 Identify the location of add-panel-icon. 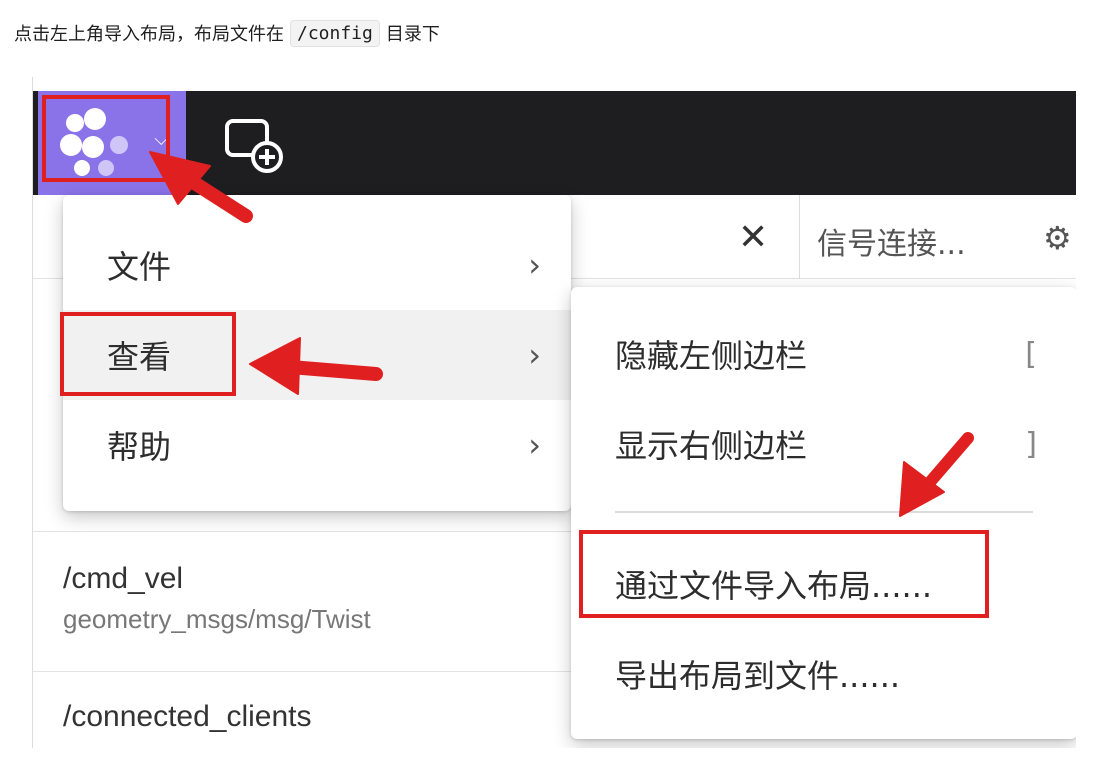
(253, 145).